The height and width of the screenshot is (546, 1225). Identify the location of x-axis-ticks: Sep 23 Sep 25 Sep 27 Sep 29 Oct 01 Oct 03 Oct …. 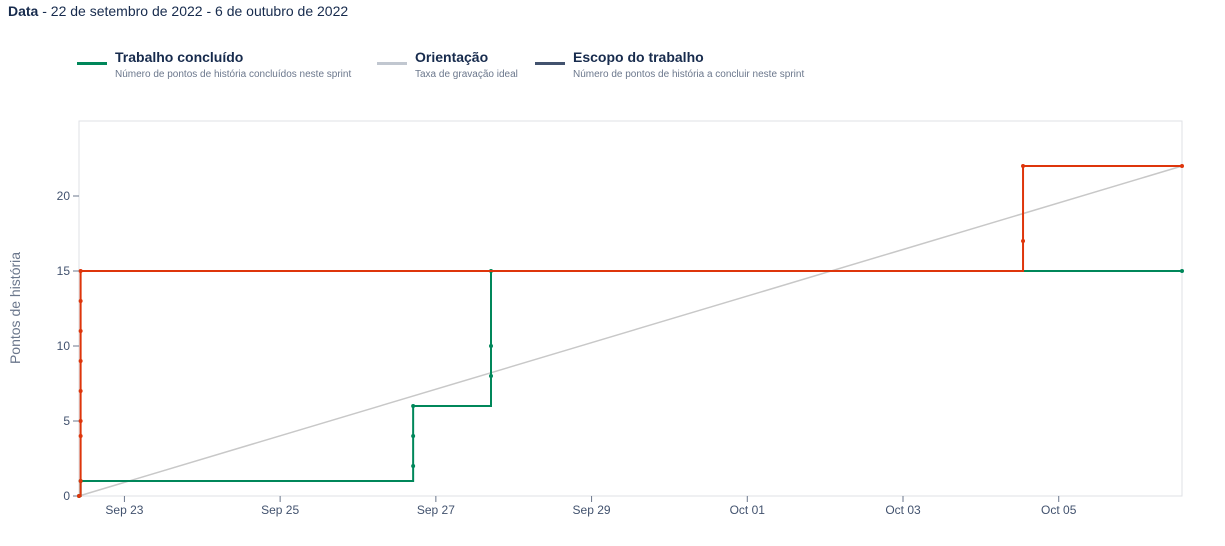
(591, 506).